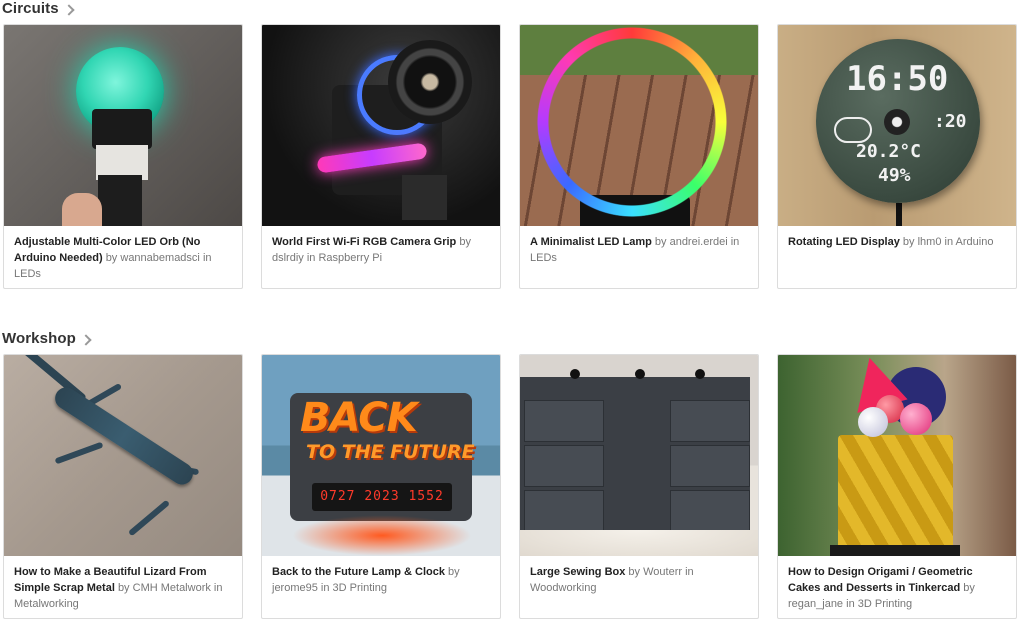  What do you see at coordinates (950, 121) in the screenshot?
I see `display-seconds: :20` at bounding box center [950, 121].